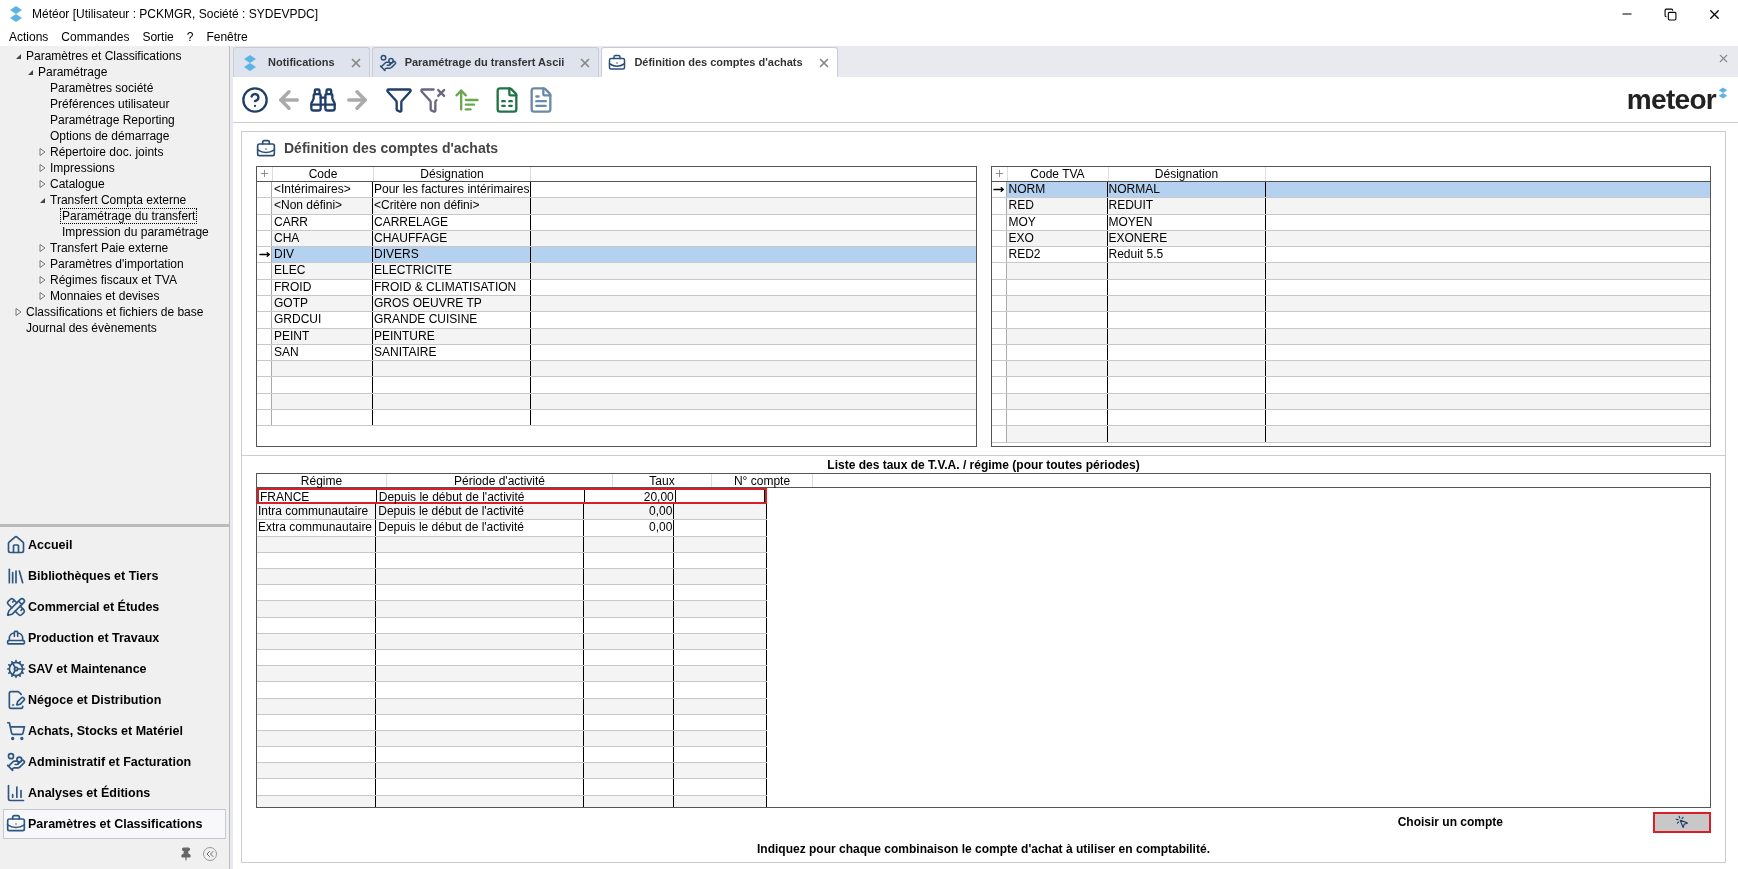 The height and width of the screenshot is (869, 1738). Describe the element at coordinates (983, 850) in the screenshot. I see `footer-note: Indiquez pour chaque combinaison le compte d'achat à utiliser en comptabilité.` at that location.